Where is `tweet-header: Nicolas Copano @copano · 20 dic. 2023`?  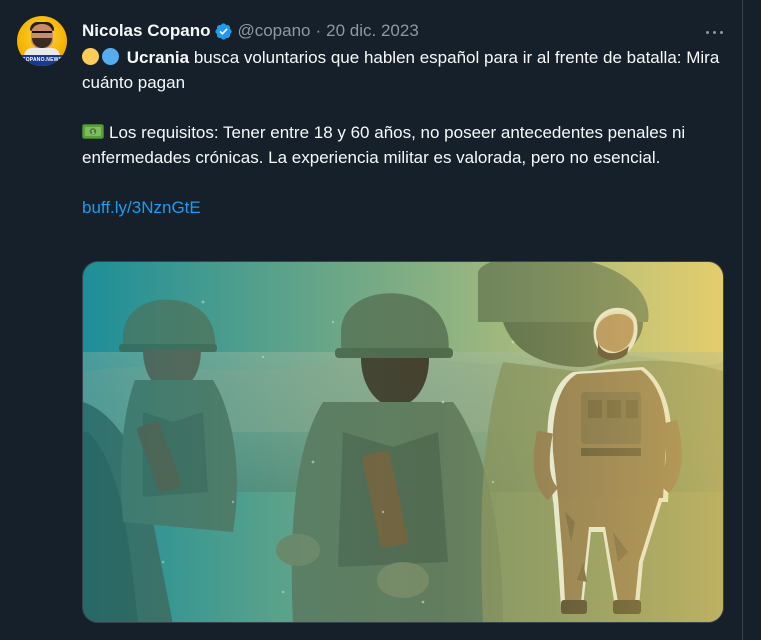
tweet-header: Nicolas Copano @copano · 20 dic. 2023 is located at coordinates (250, 31).